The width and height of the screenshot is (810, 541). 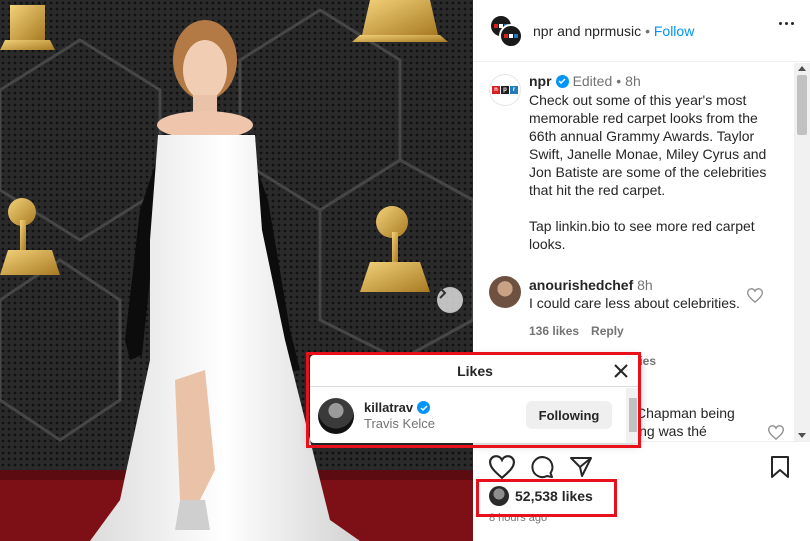 What do you see at coordinates (543, 31) in the screenshot?
I see `author-npr-link: npr` at bounding box center [543, 31].